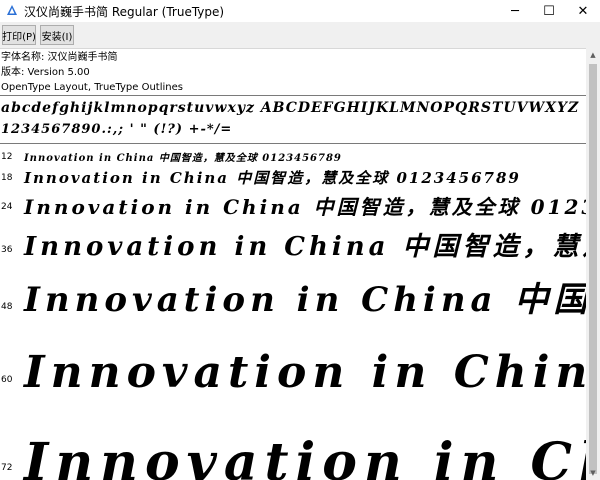 This screenshot has height=480, width=600. What do you see at coordinates (305, 456) in the screenshot?
I see `sample-text: Innovation in China 中` at bounding box center [305, 456].